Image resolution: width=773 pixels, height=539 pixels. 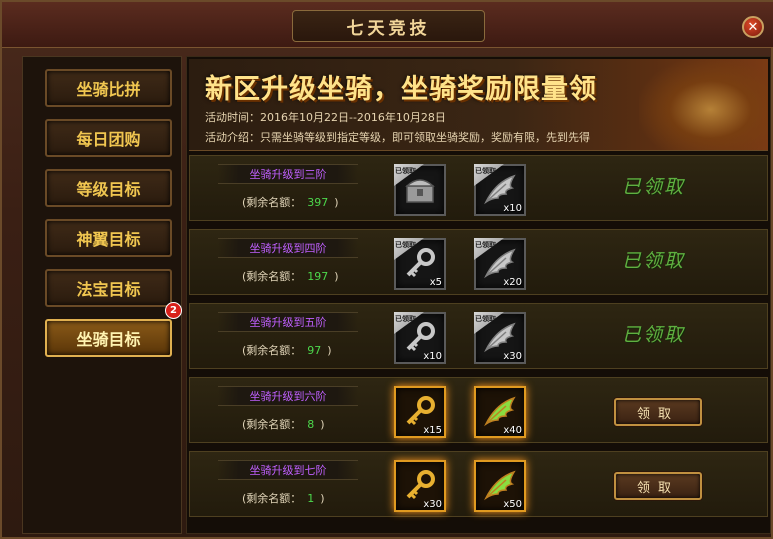 What do you see at coordinates (108, 288) in the screenshot?
I see `sidebar-item-treasure-goal: 法宝目标` at bounding box center [108, 288].